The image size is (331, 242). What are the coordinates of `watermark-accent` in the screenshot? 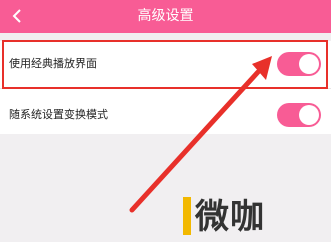 It's located at (187, 216).